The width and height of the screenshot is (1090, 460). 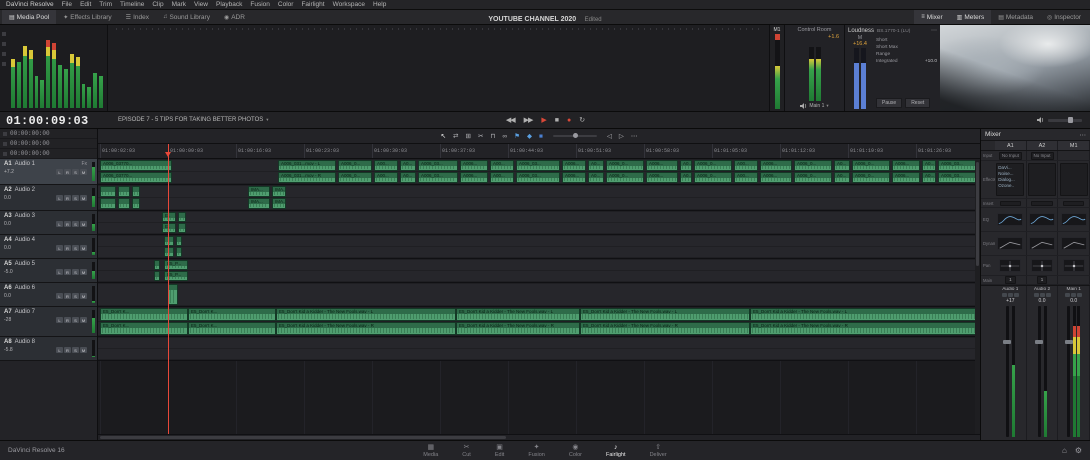 What do you see at coordinates (201, 4) in the screenshot?
I see `menu-view: View` at bounding box center [201, 4].